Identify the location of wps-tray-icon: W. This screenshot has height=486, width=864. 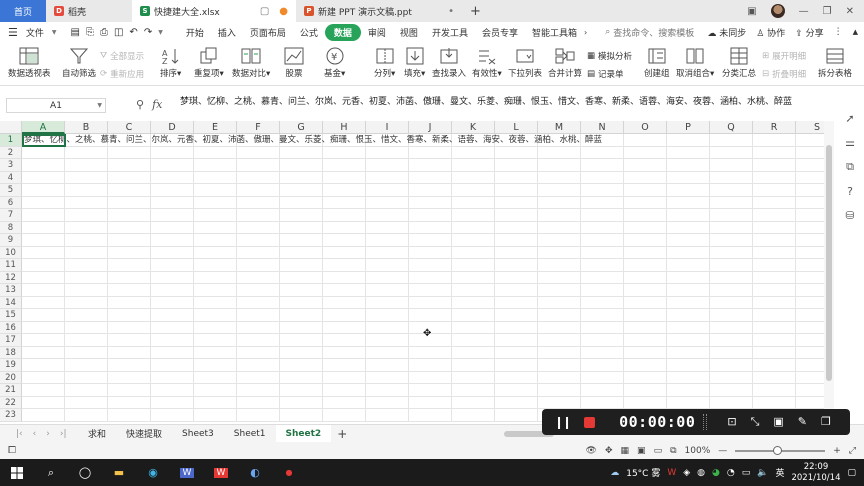
(671, 473).